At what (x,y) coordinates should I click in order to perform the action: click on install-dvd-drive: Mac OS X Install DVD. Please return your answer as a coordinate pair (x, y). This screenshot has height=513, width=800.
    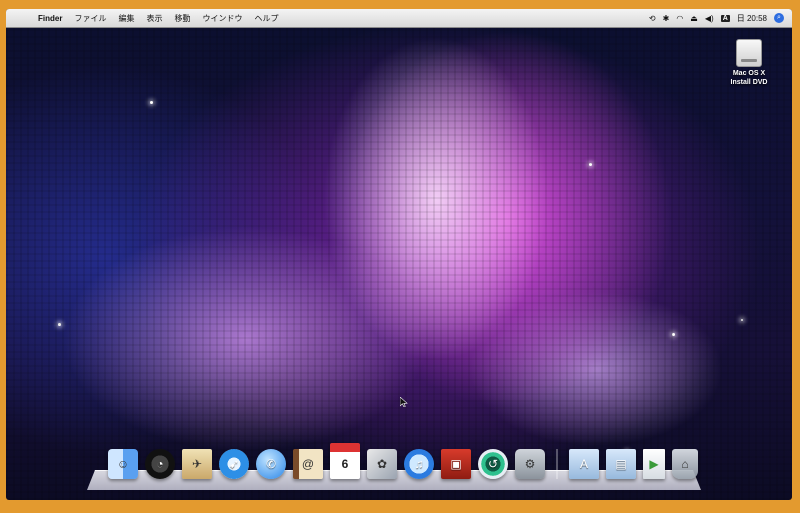
    Looking at the image, I should click on (749, 63).